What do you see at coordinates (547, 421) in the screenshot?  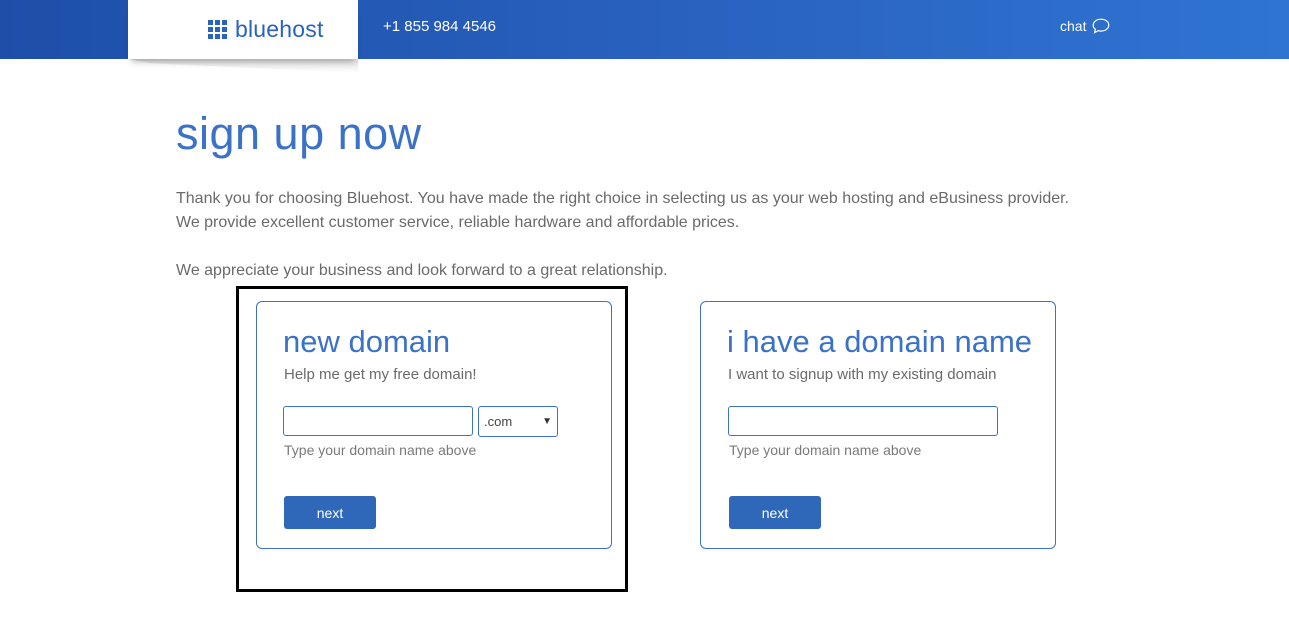 I see `caret-down-icon: ▼` at bounding box center [547, 421].